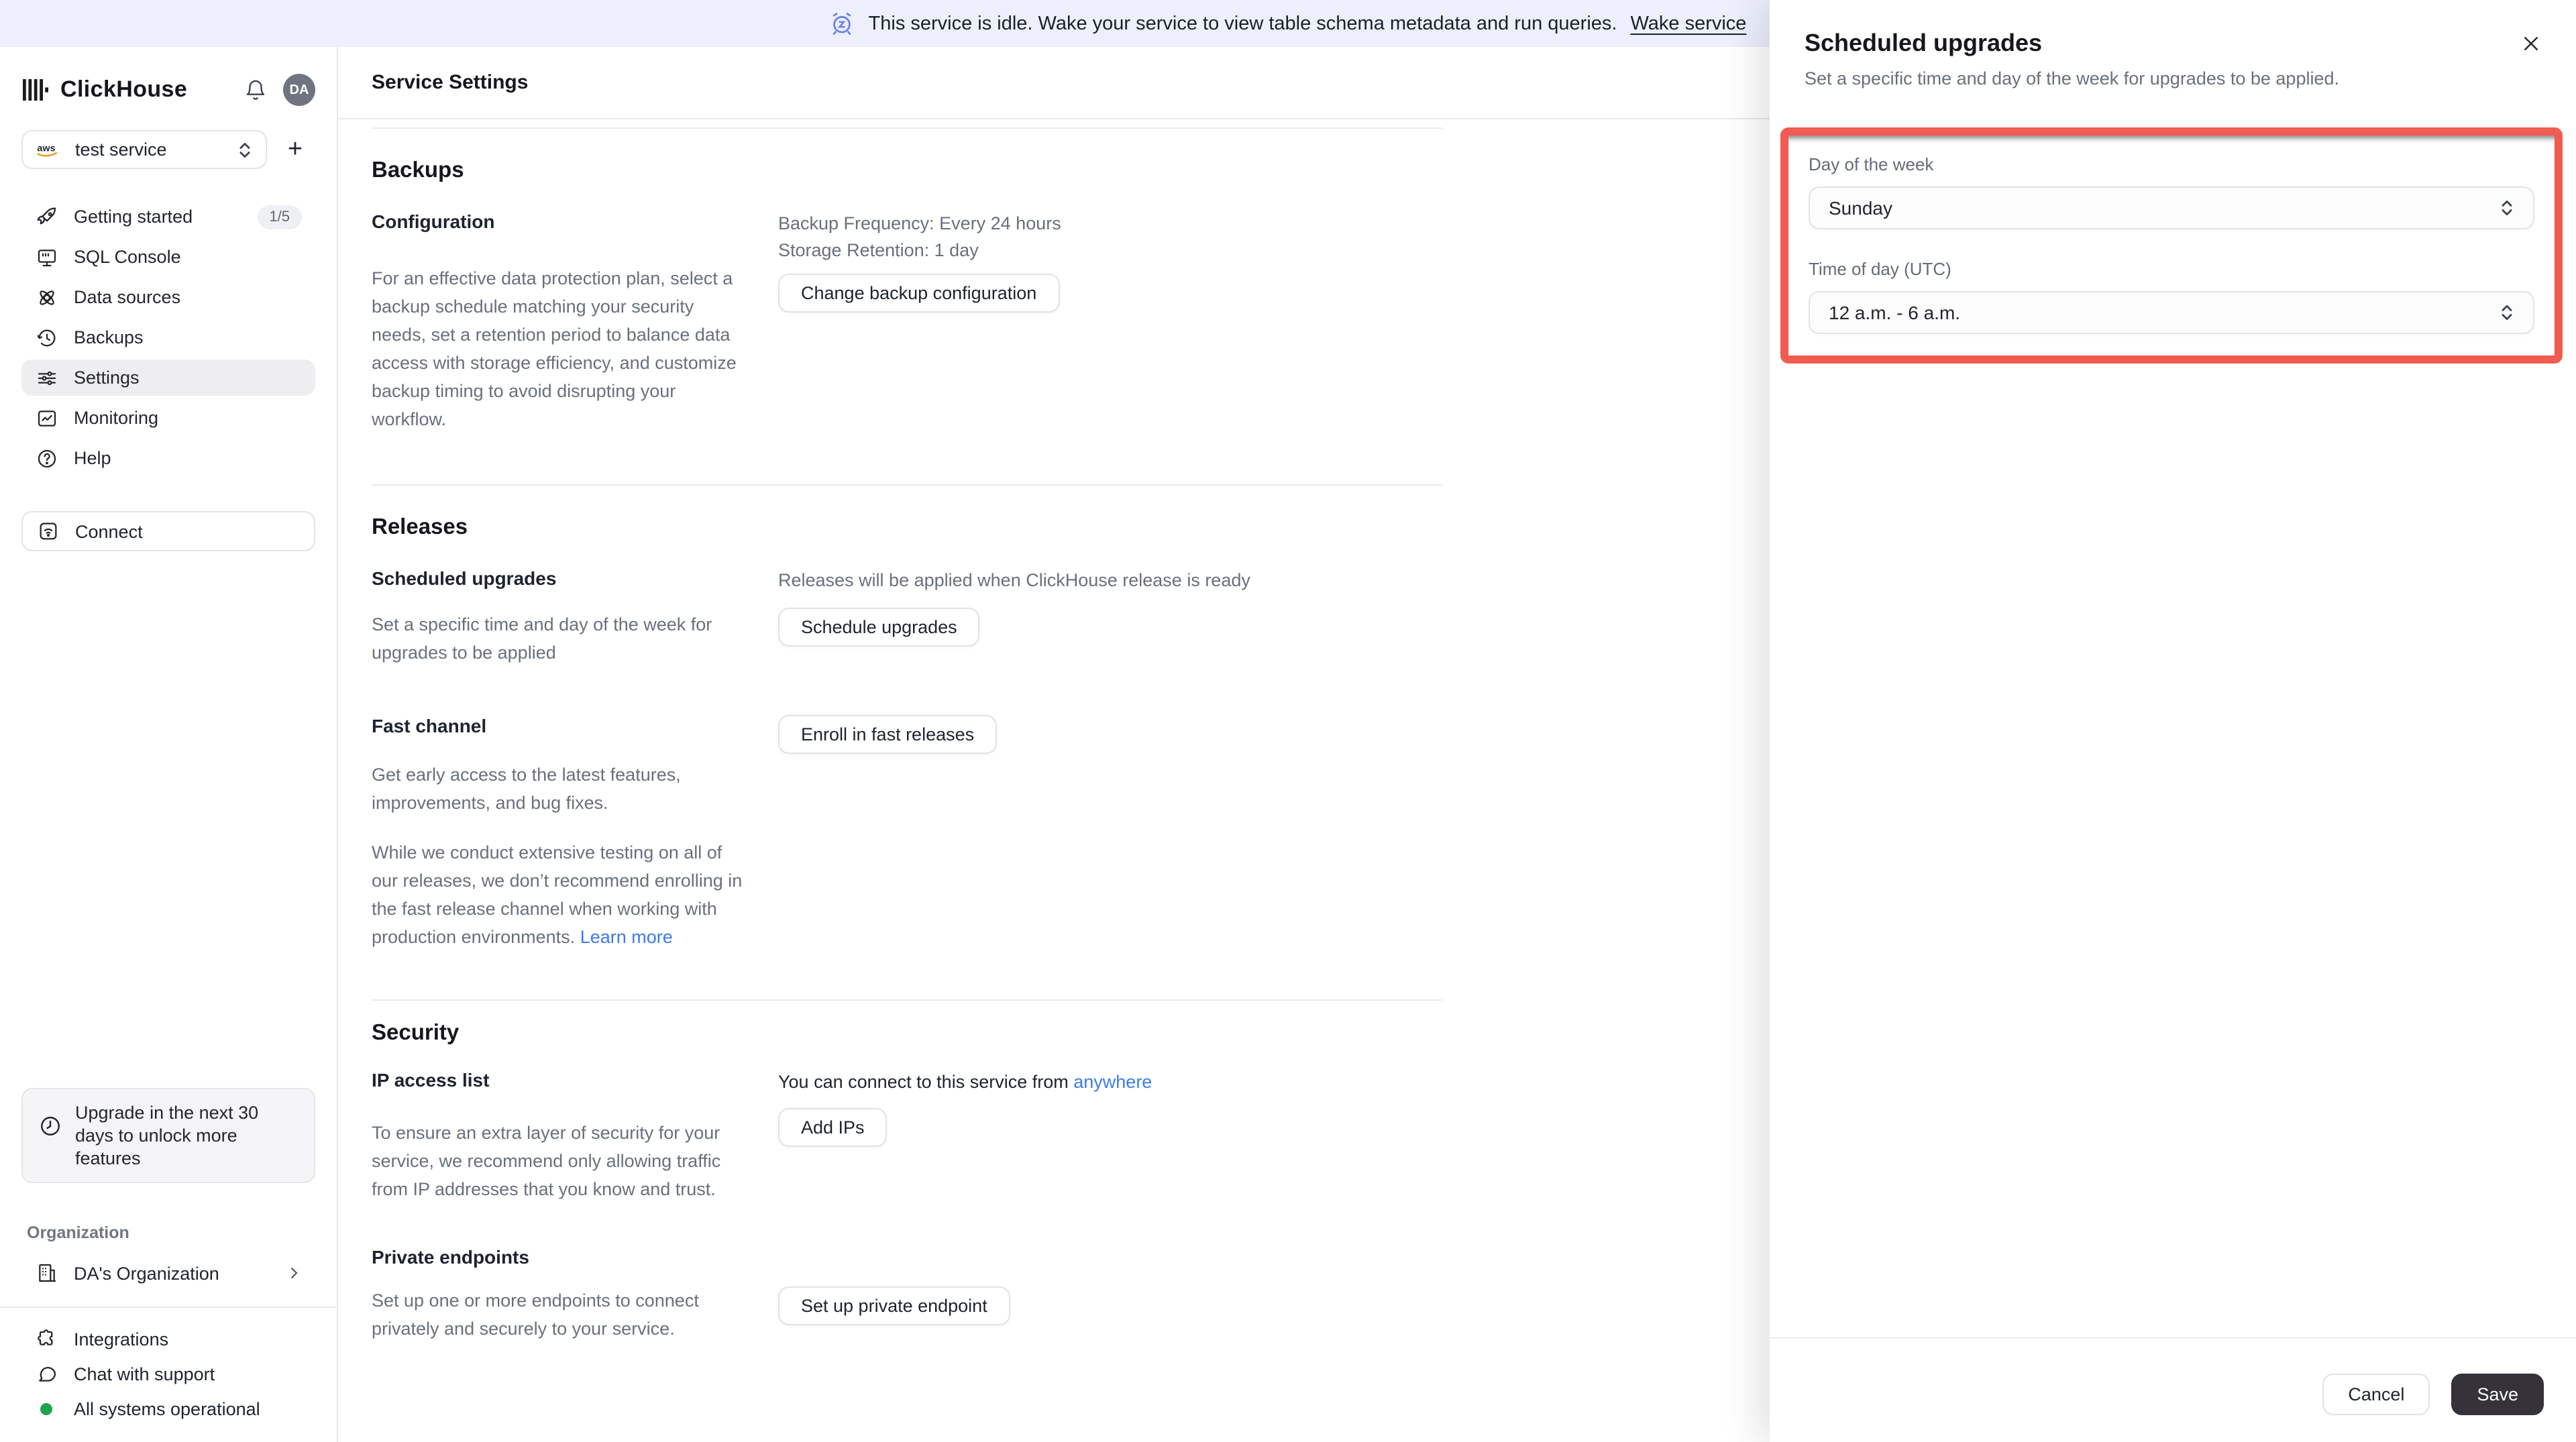 This screenshot has width=2576, height=1442. I want to click on organization-section-label: Organization, so click(78, 1232).